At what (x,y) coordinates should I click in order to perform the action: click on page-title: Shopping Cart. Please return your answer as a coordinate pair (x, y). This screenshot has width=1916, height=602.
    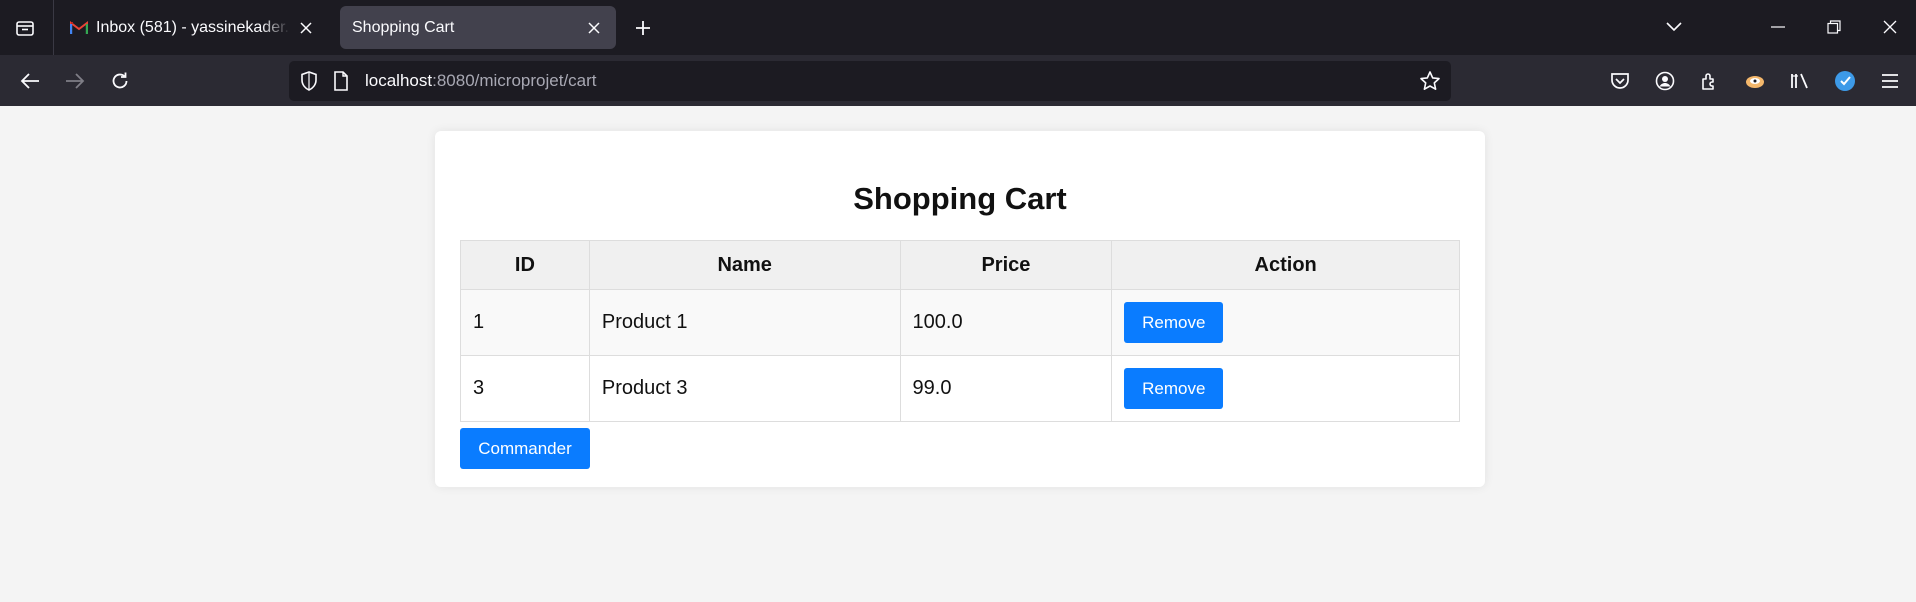
    Looking at the image, I should click on (960, 198).